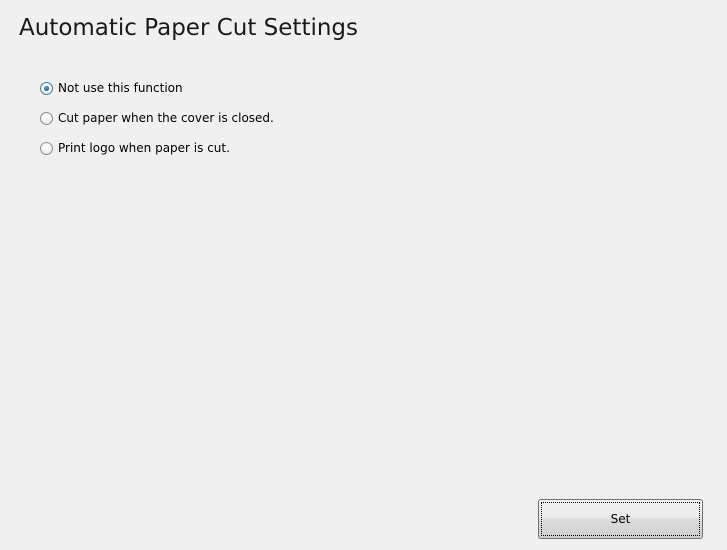 The height and width of the screenshot is (550, 727). I want to click on option-label: Print logo when paper is cut., so click(144, 148).